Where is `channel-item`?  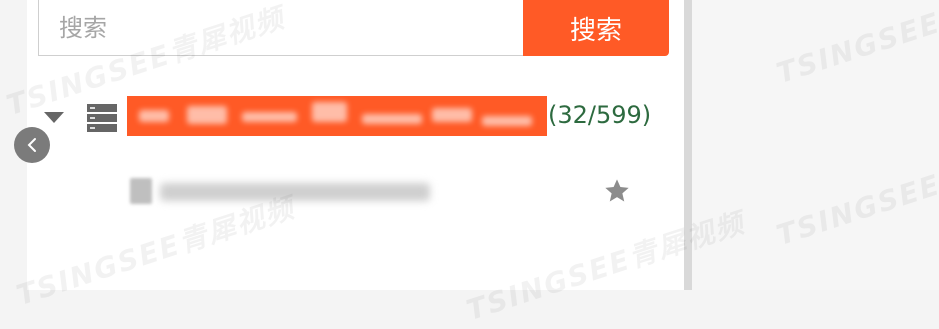 channel-item is located at coordinates (280, 192).